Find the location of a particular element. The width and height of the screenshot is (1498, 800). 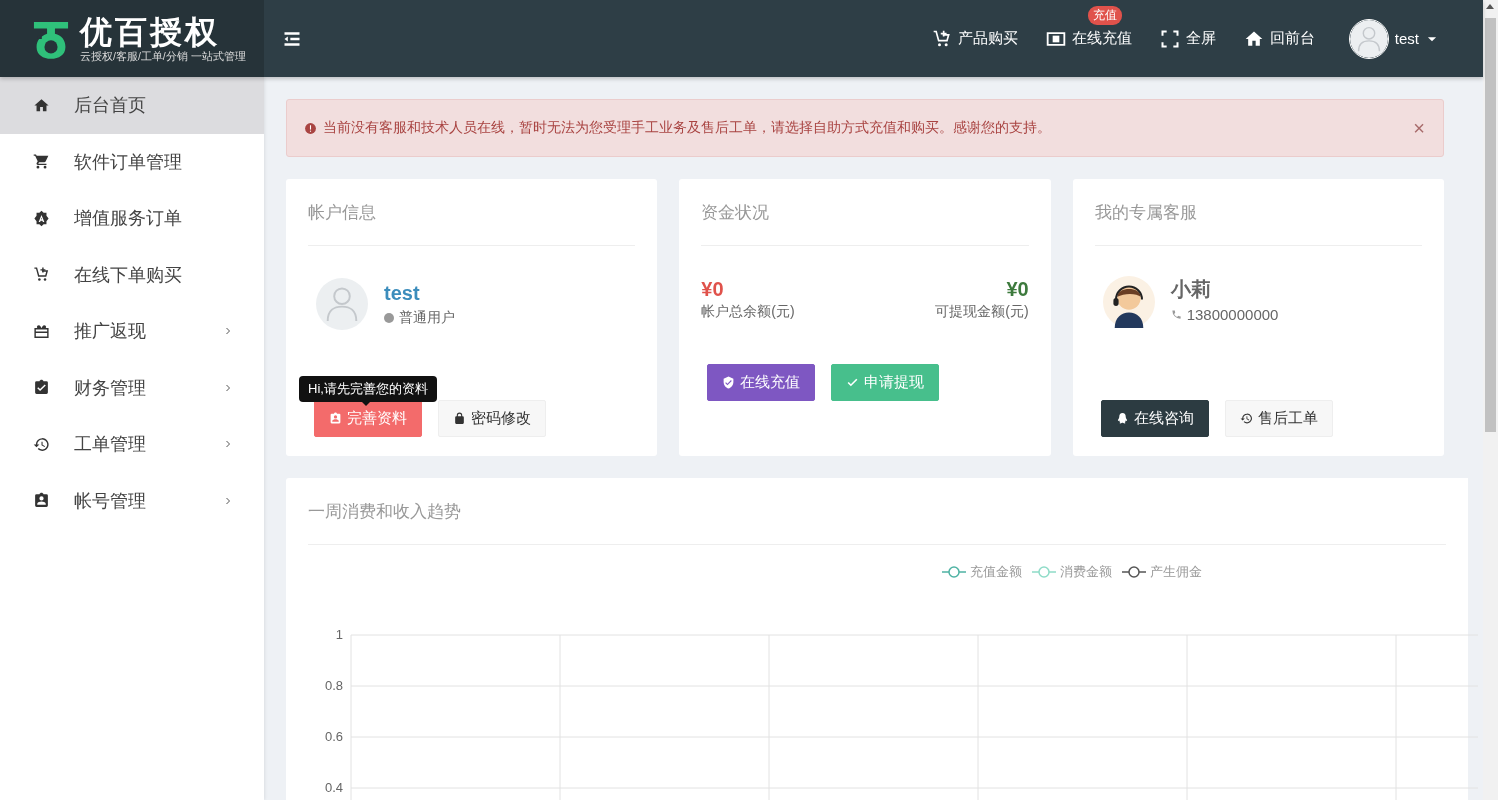

nav-label: 在线充值 is located at coordinates (1101, 38).